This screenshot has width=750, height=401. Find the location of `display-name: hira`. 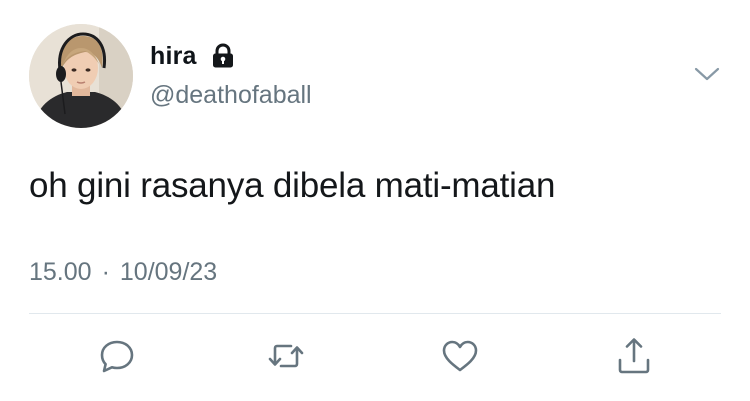

display-name: hira is located at coordinates (173, 56).